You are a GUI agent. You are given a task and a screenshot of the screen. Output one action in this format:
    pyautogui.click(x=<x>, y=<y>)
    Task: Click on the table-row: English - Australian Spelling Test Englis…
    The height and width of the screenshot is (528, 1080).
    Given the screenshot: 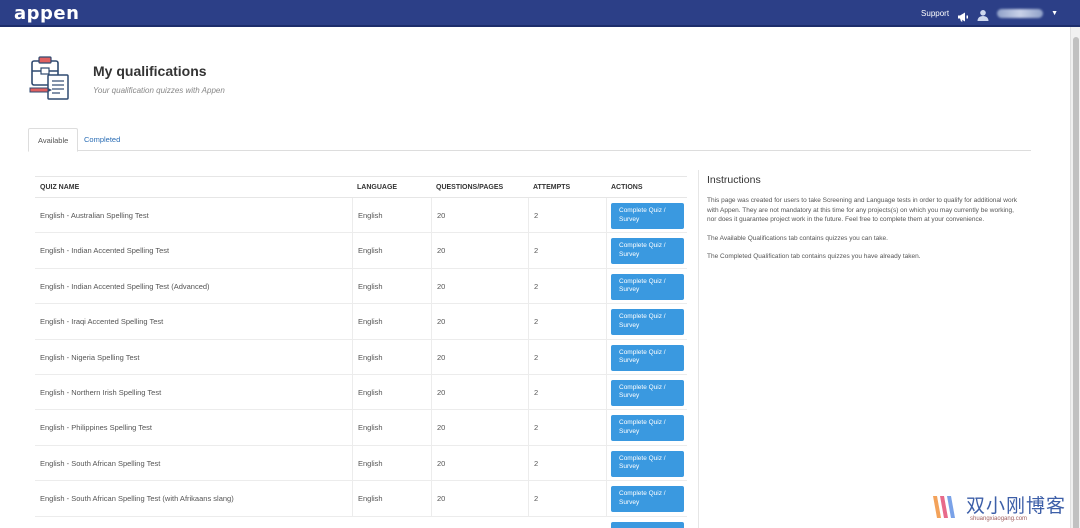 What is the action you would take?
    pyautogui.click(x=361, y=216)
    